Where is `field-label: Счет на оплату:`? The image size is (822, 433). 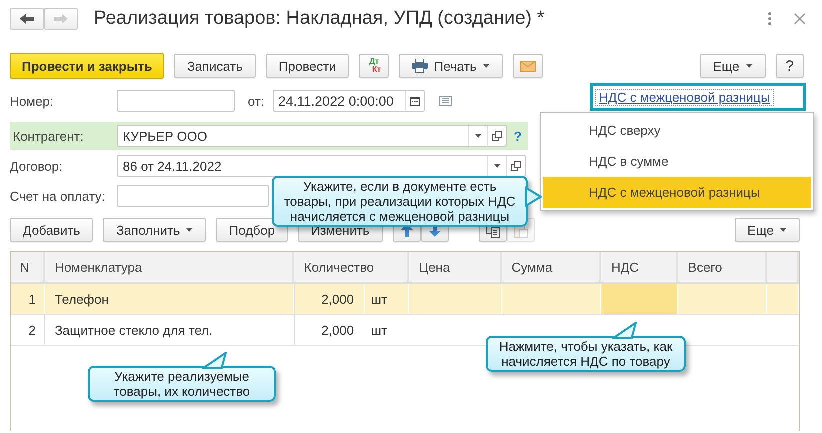 field-label: Счет на оплату: is located at coordinates (58, 196).